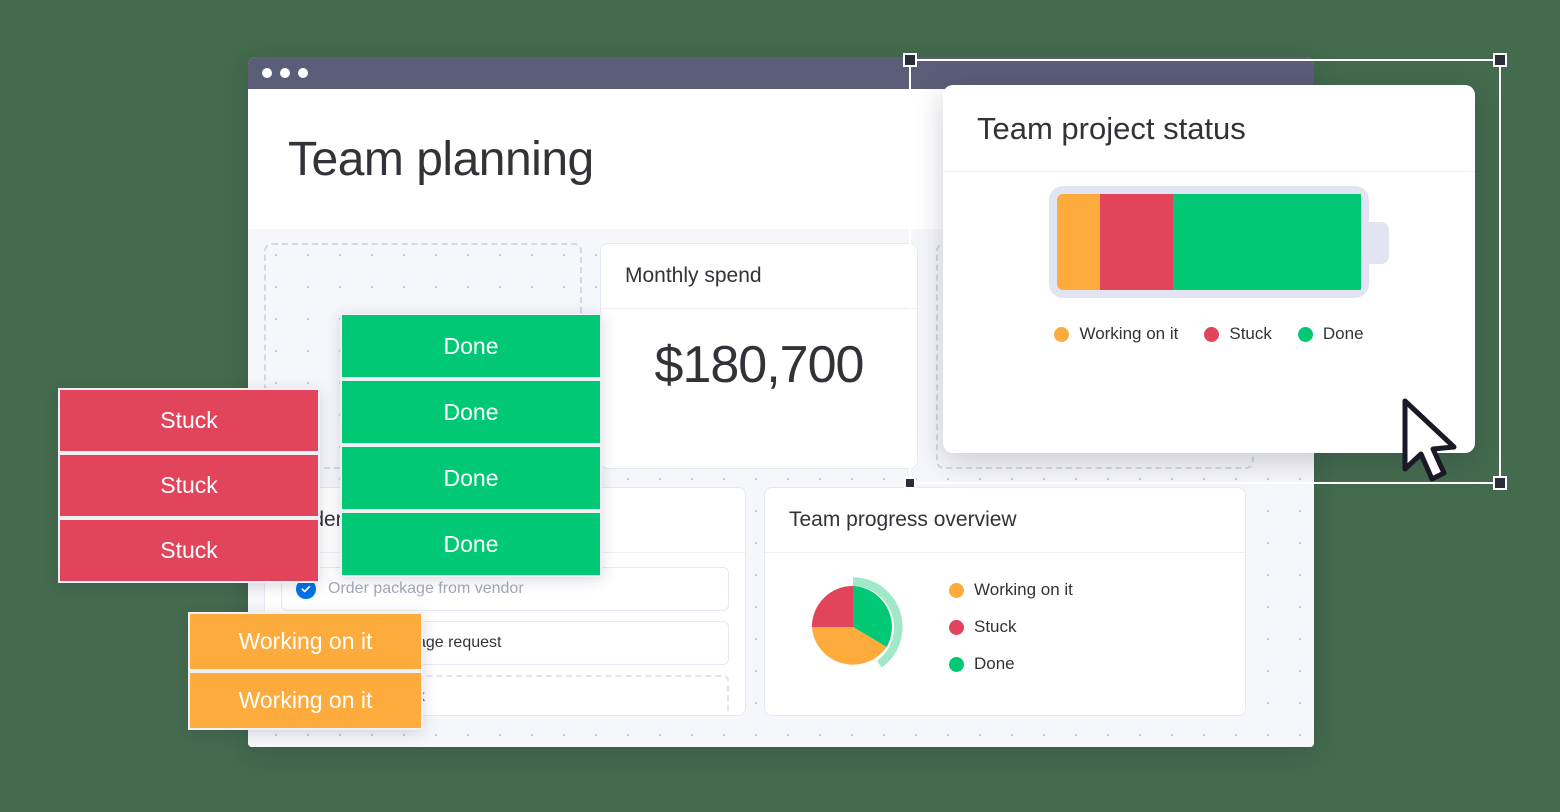 The image size is (1560, 812). Describe the element at coordinates (303, 73) in the screenshot. I see `maximize-dot-icon` at that location.